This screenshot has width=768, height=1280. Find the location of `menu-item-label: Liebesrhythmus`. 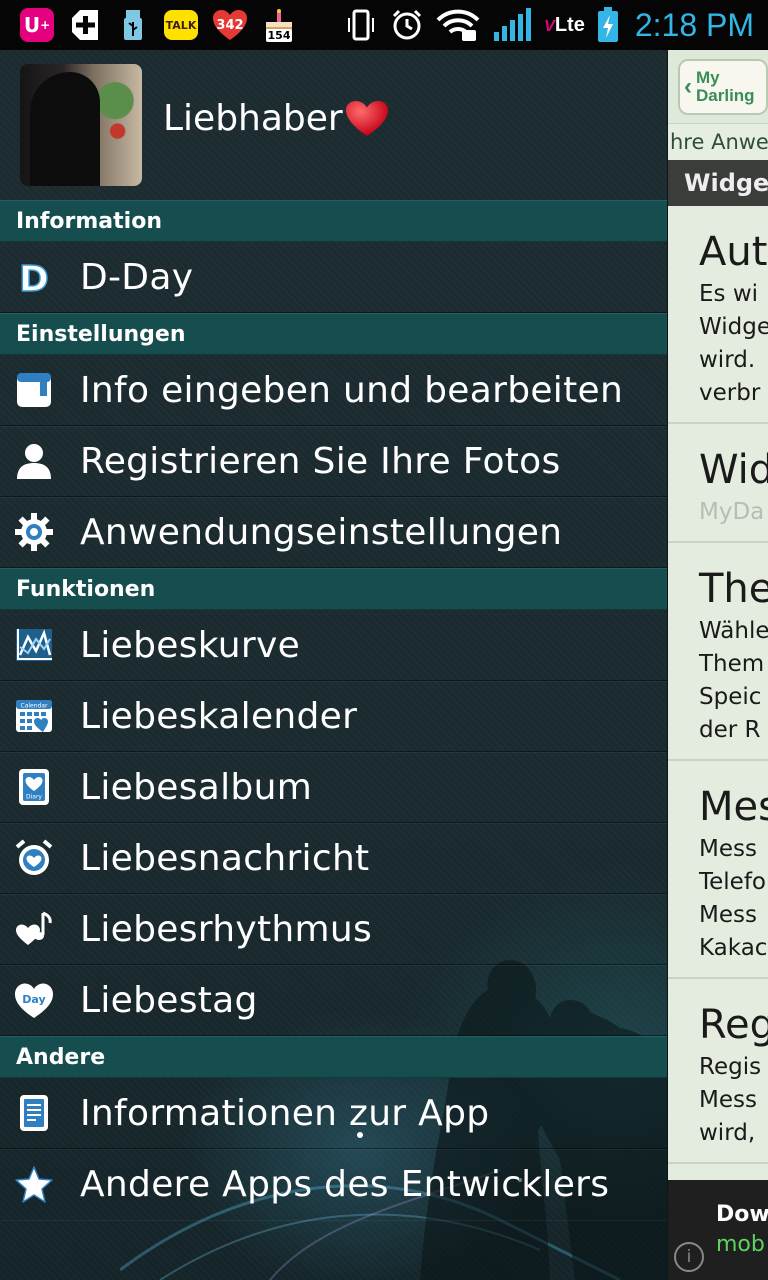

menu-item-label: Liebesrhythmus is located at coordinates (226, 929).